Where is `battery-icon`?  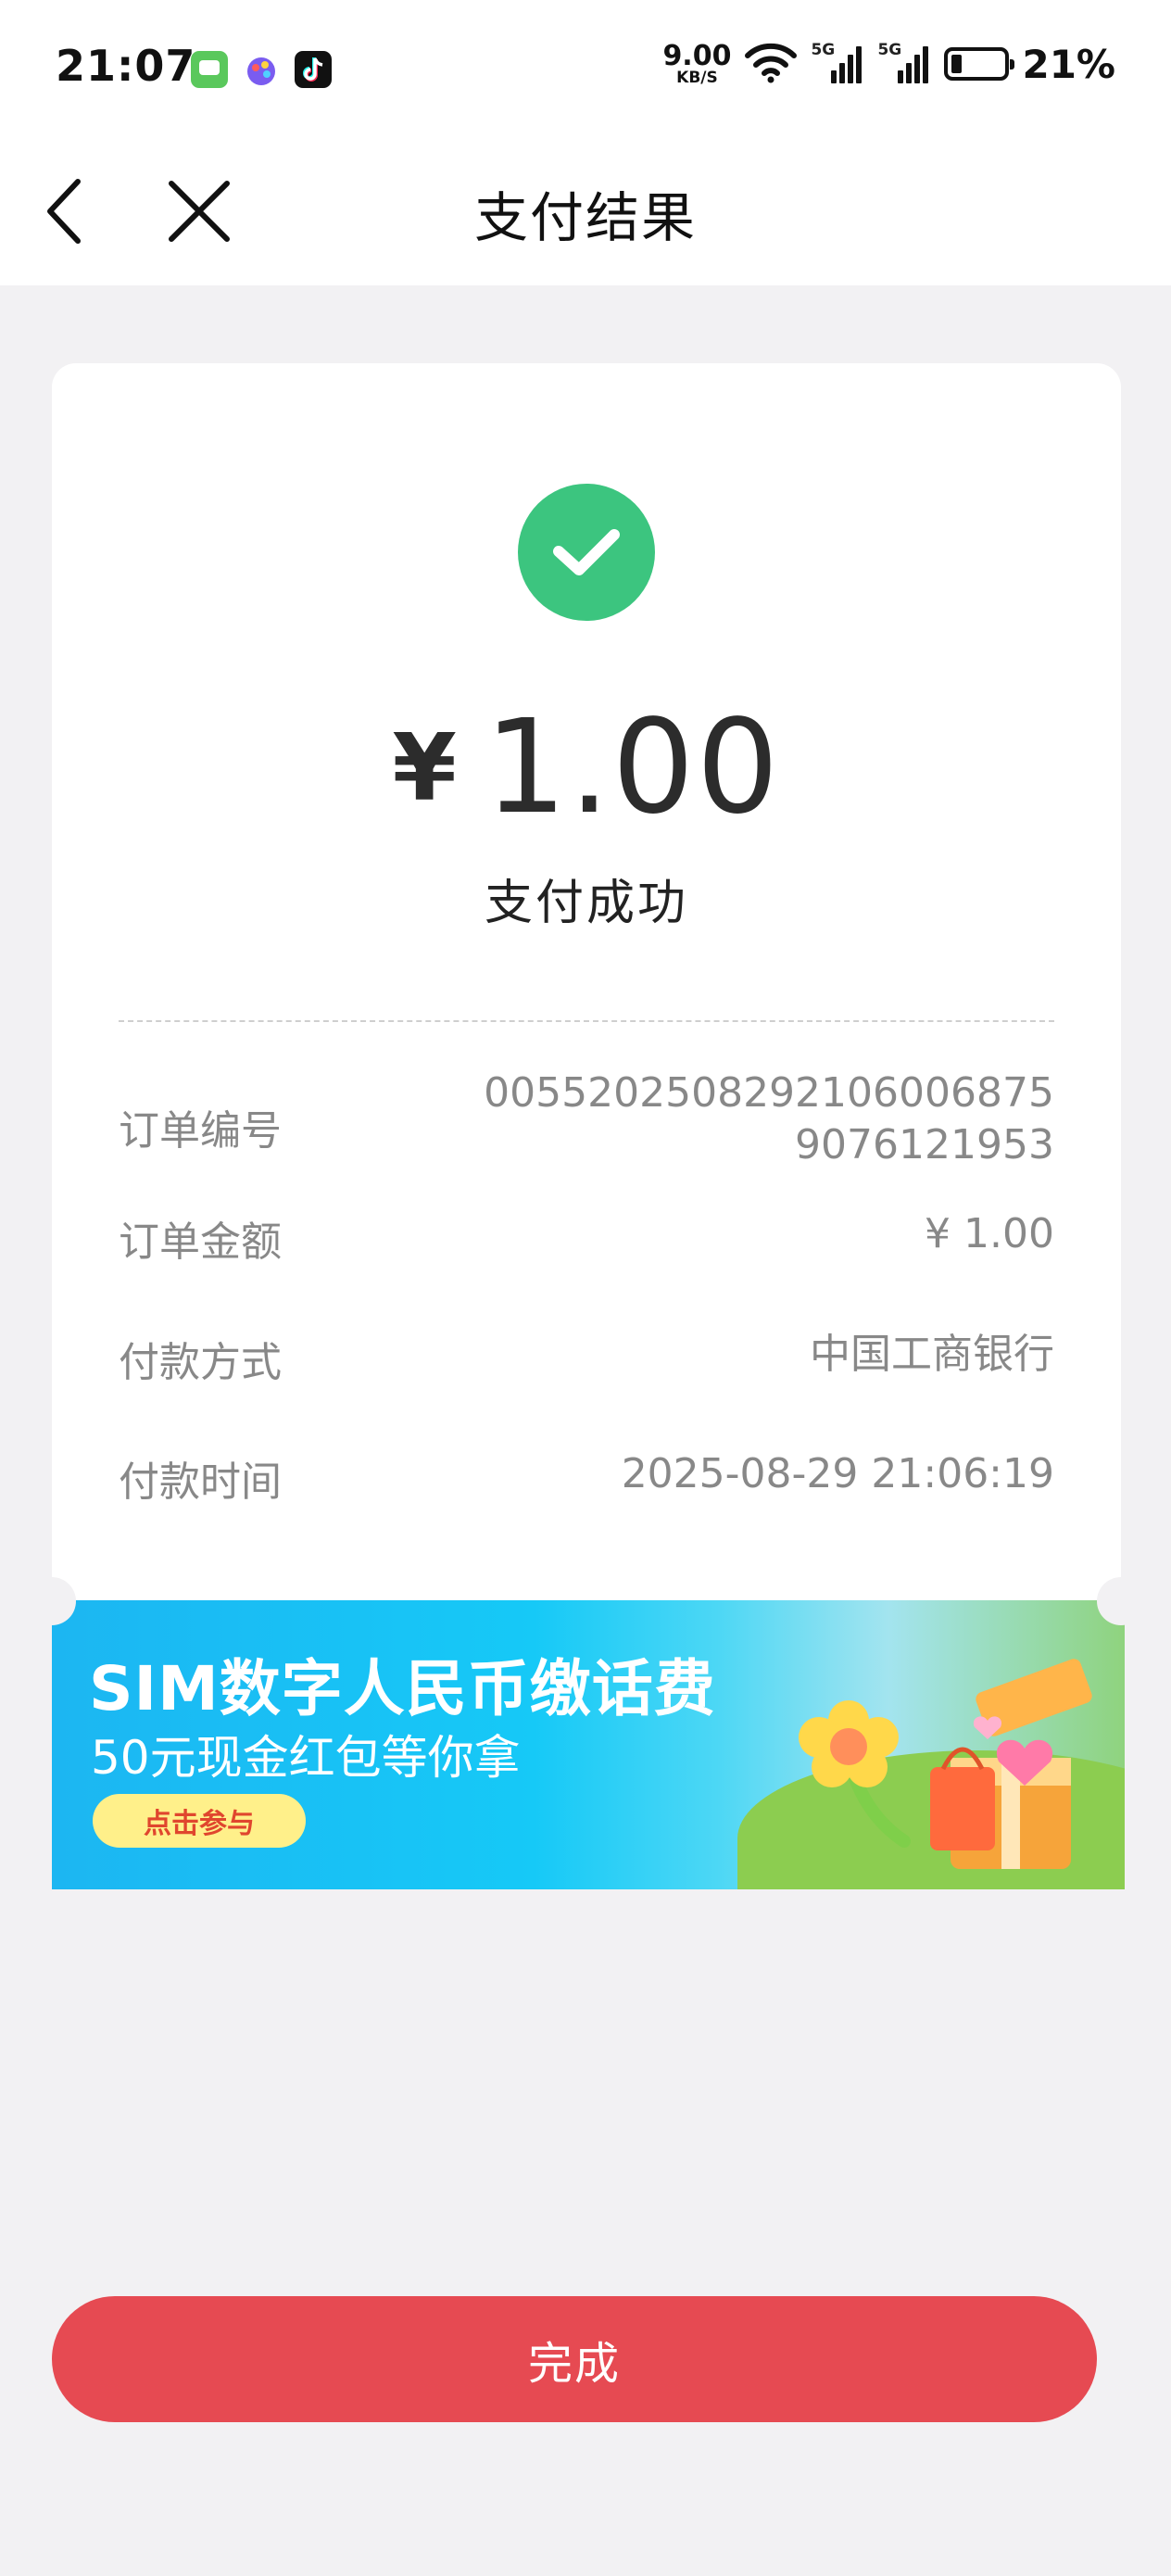
battery-icon is located at coordinates (980, 64).